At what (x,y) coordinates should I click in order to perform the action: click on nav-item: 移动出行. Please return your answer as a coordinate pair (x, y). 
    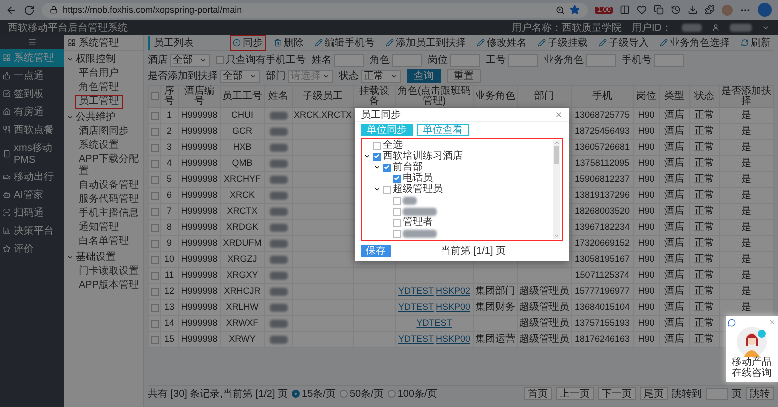
    Looking at the image, I should click on (32, 177).